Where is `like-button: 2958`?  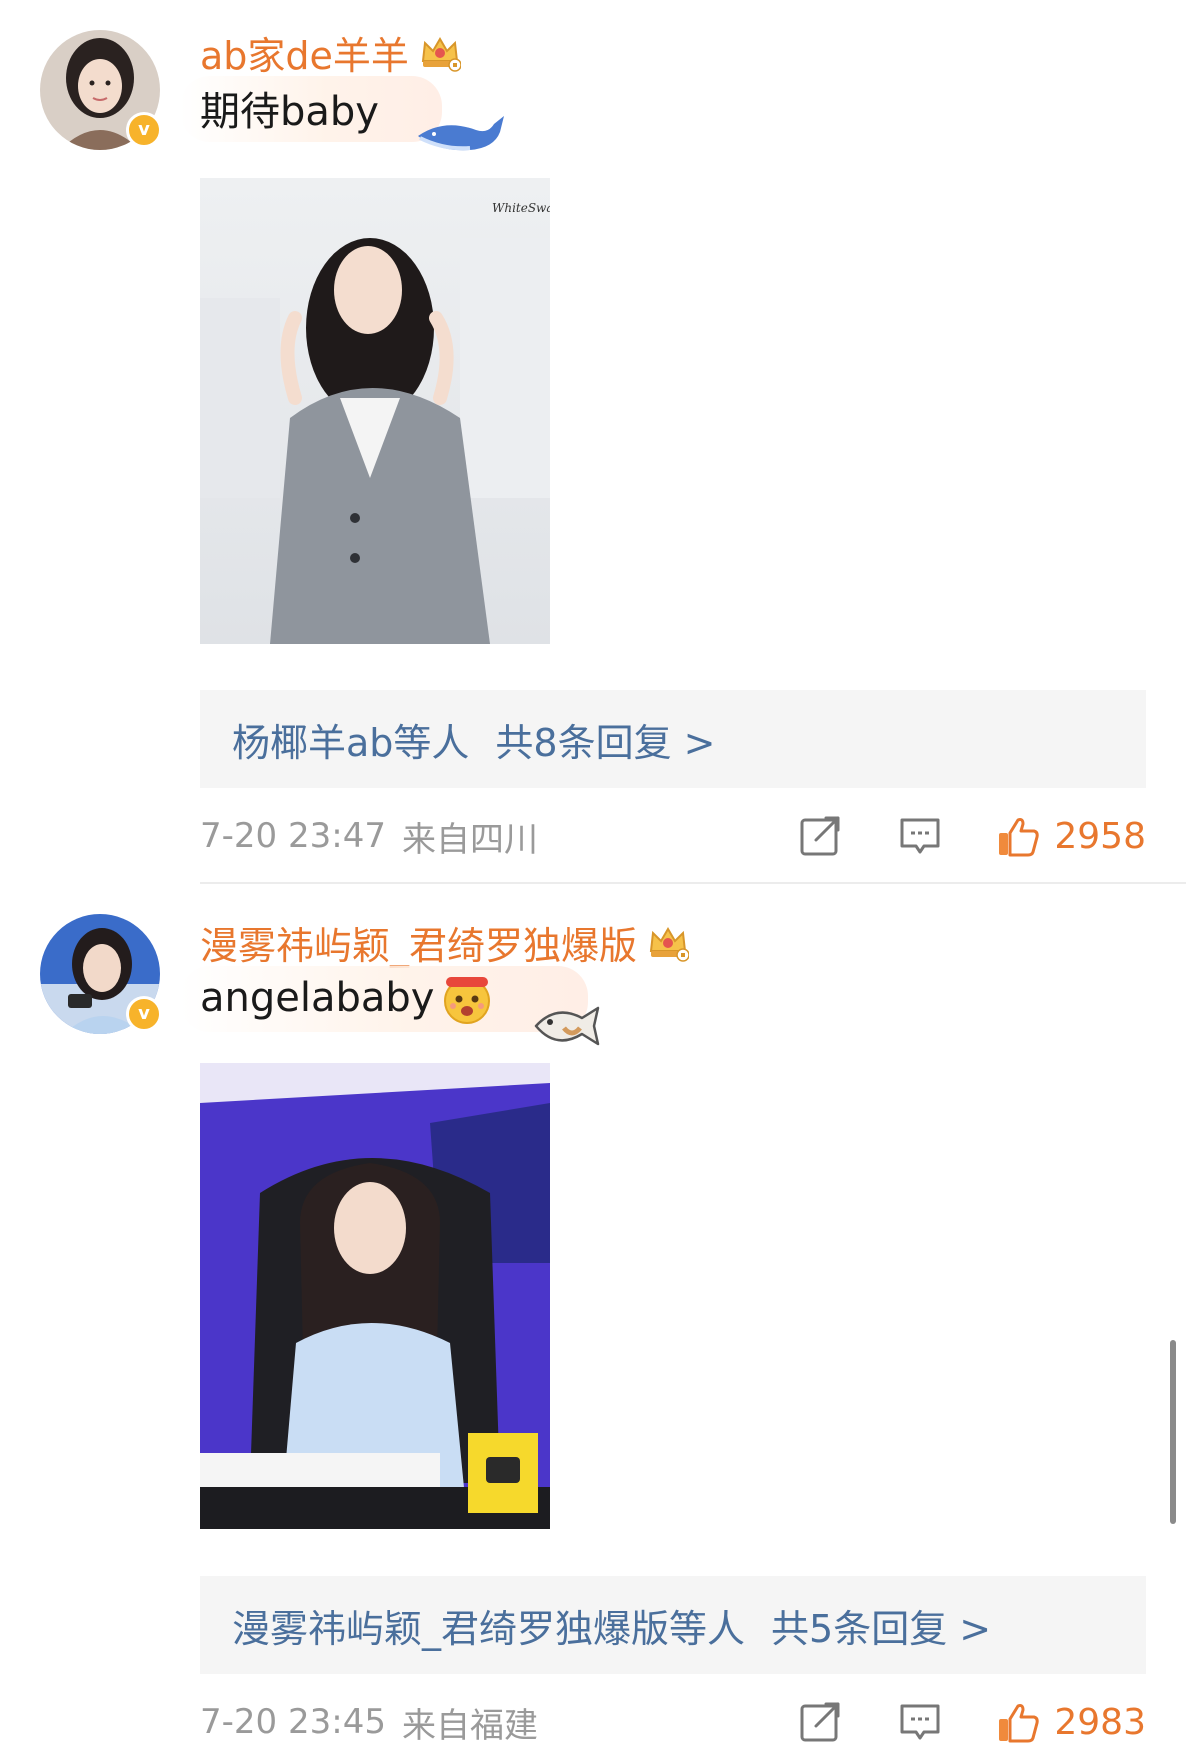
like-button: 2958 is located at coordinates (1071, 836).